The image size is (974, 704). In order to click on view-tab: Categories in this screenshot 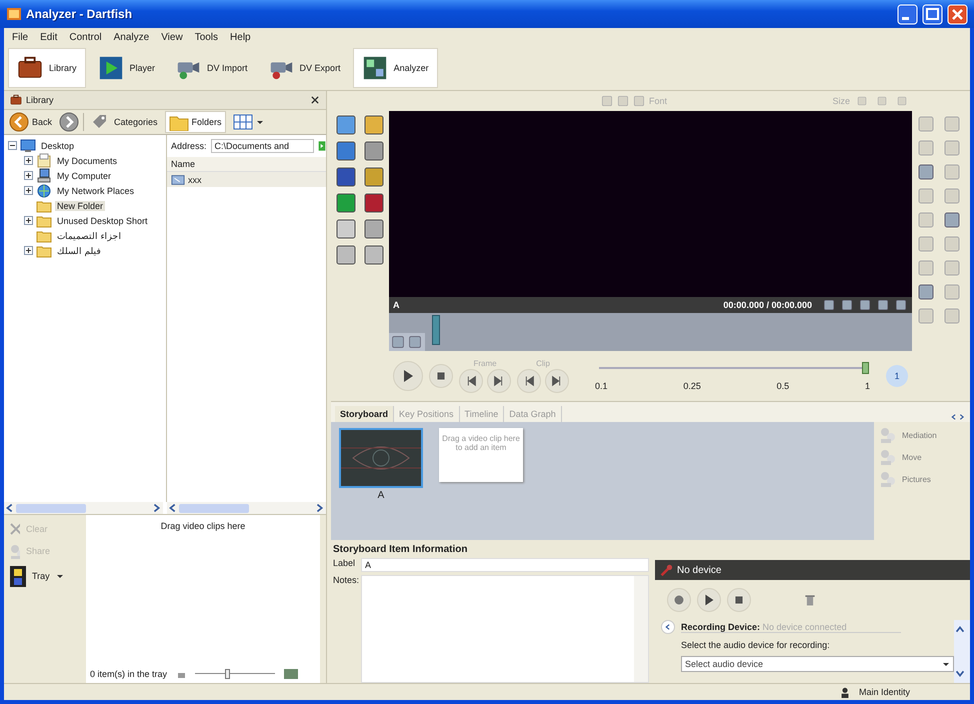, I will do `click(124, 122)`.